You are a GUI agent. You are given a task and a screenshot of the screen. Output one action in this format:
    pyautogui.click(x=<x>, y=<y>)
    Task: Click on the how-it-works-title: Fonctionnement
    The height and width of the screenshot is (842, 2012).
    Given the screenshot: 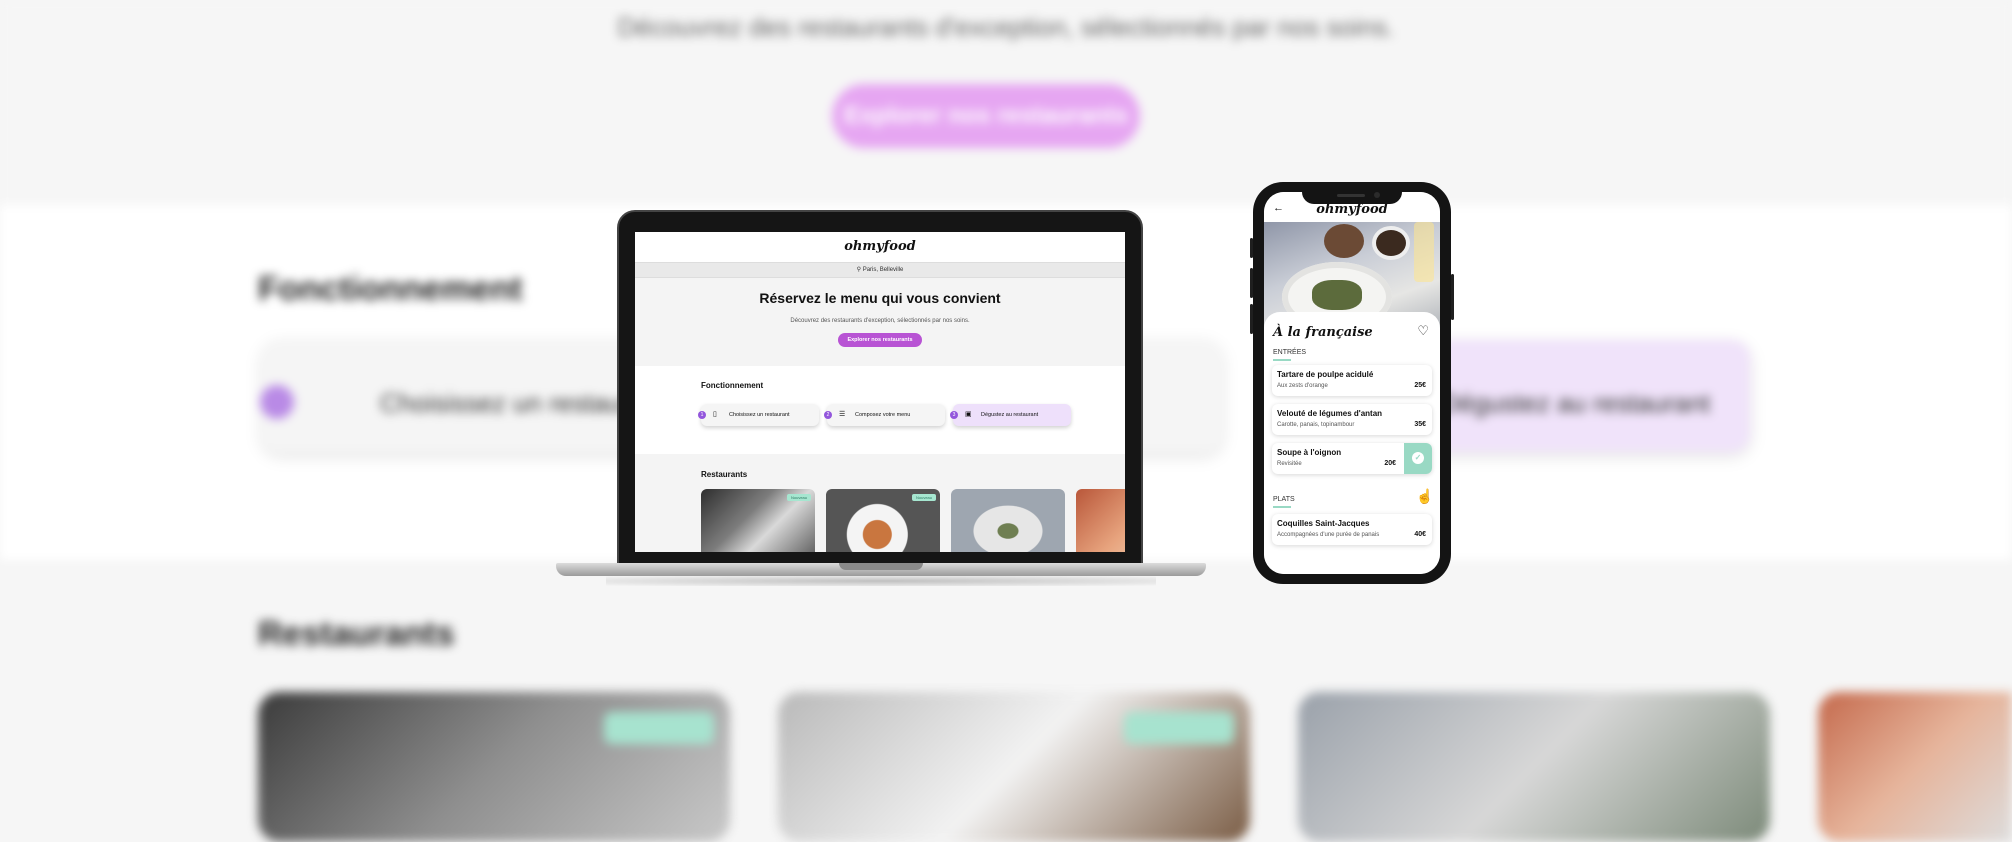 What is the action you would take?
    pyautogui.click(x=732, y=385)
    